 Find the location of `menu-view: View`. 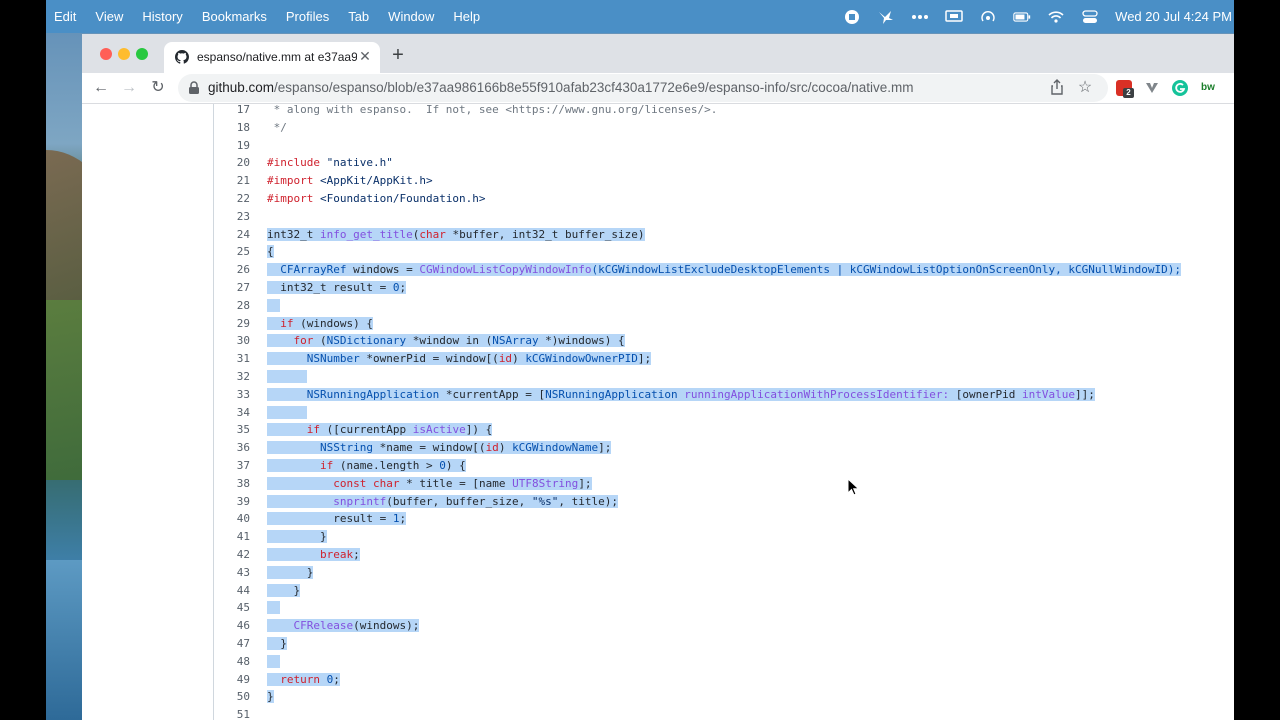

menu-view: View is located at coordinates (105, 16).